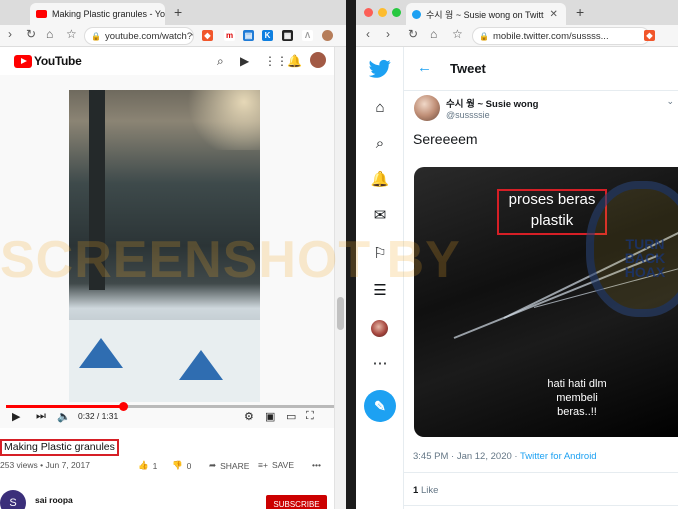 This screenshot has height=509, width=678. What do you see at coordinates (147, 465) in the screenshot?
I see `like-button: 👍 1` at bounding box center [147, 465].